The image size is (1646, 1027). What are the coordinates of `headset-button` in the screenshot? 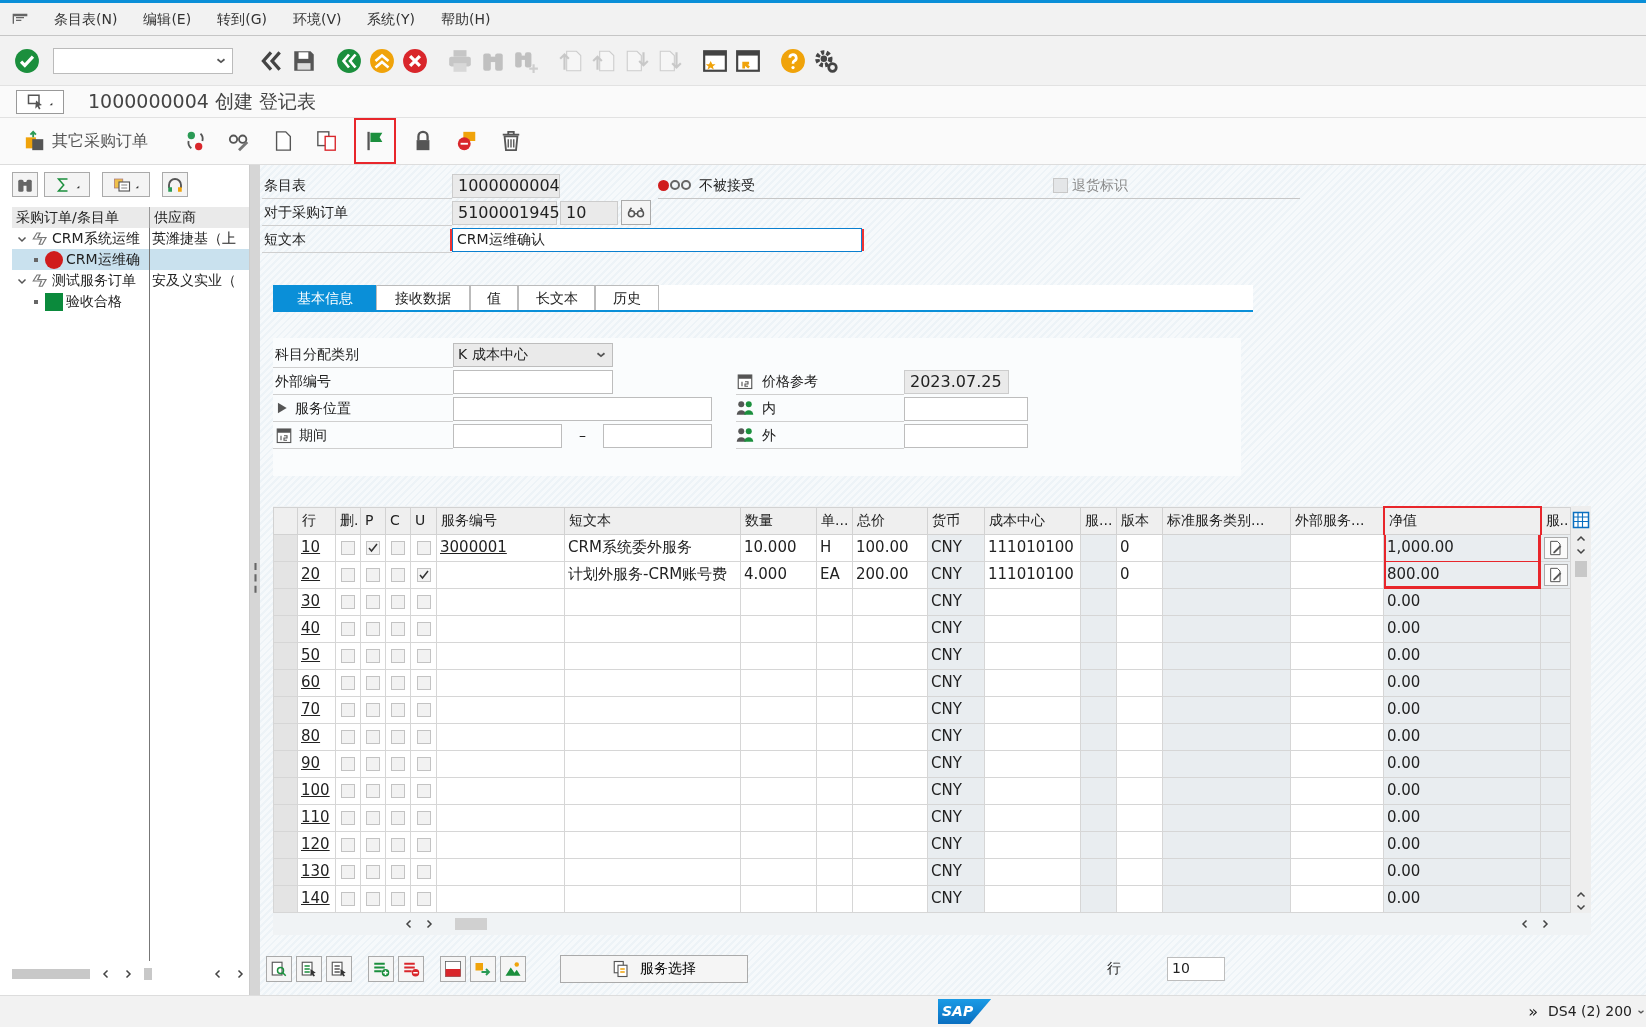 It's located at (175, 184).